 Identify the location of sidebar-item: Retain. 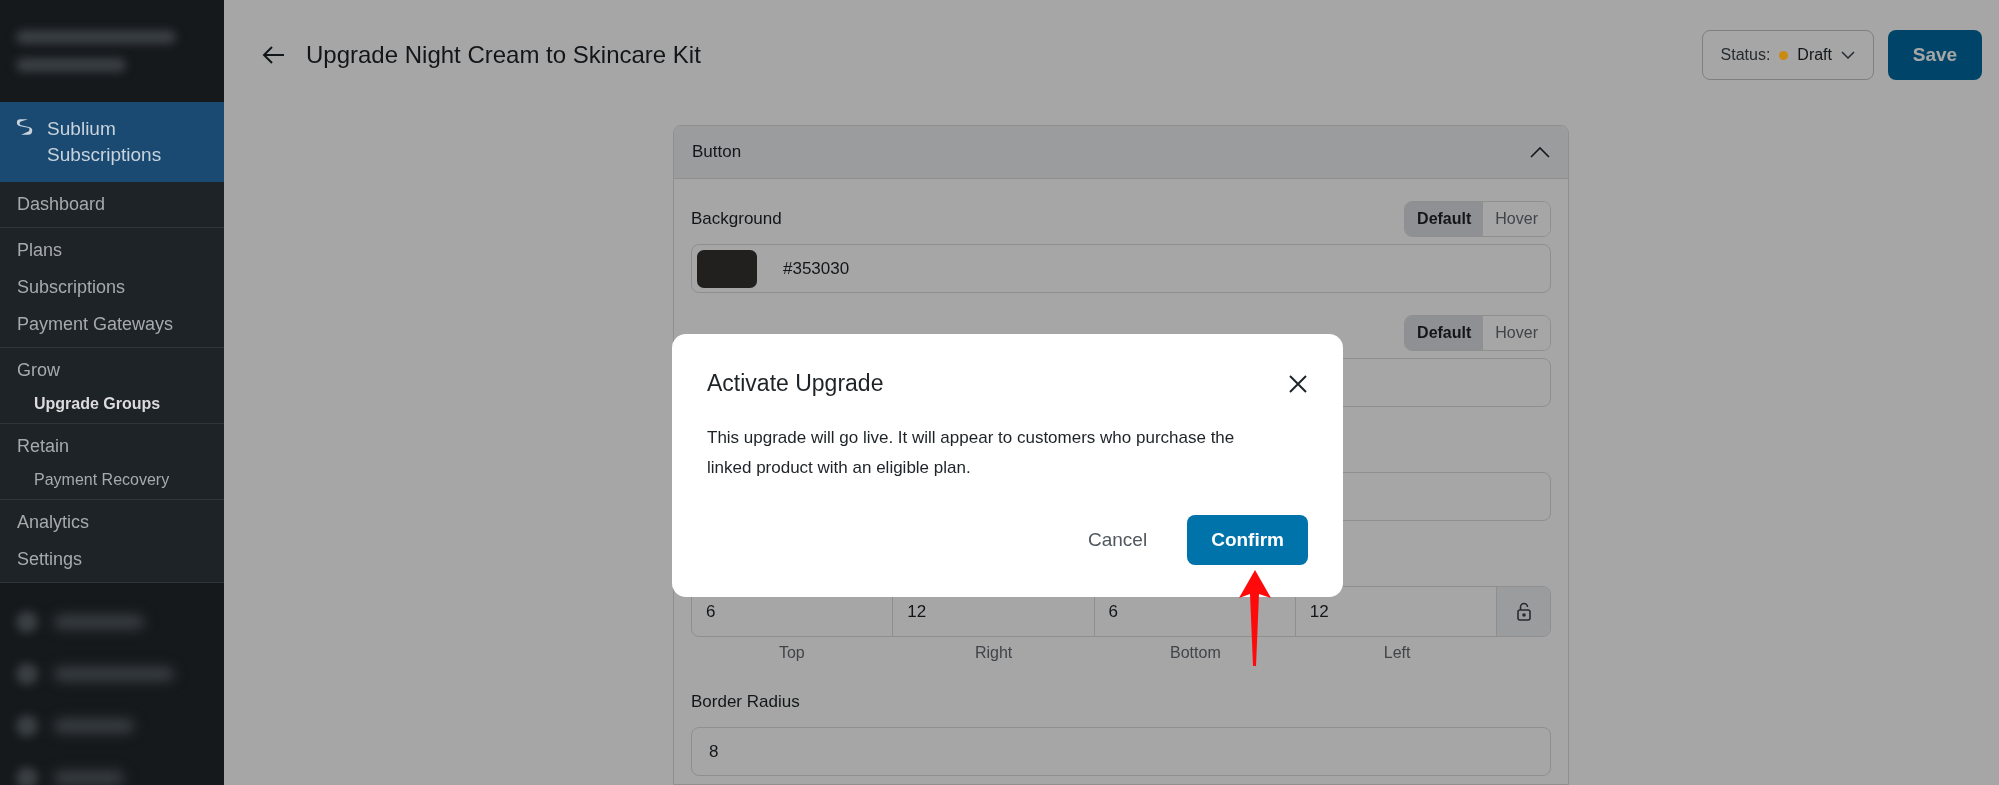
(112, 446).